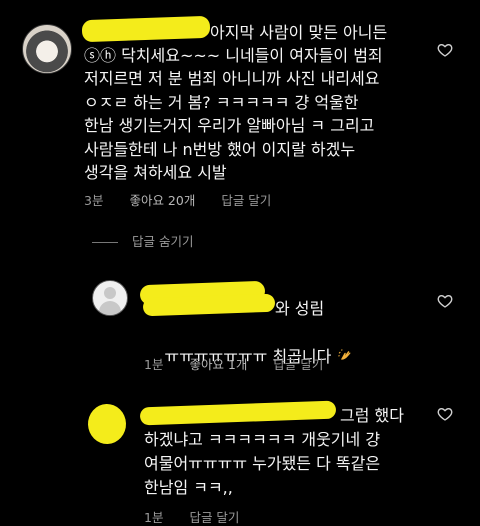 The width and height of the screenshot is (480, 526). Describe the element at coordinates (188, 487) in the screenshot. I see `comment-text: 한남임 ㅋㅋ,,` at that location.